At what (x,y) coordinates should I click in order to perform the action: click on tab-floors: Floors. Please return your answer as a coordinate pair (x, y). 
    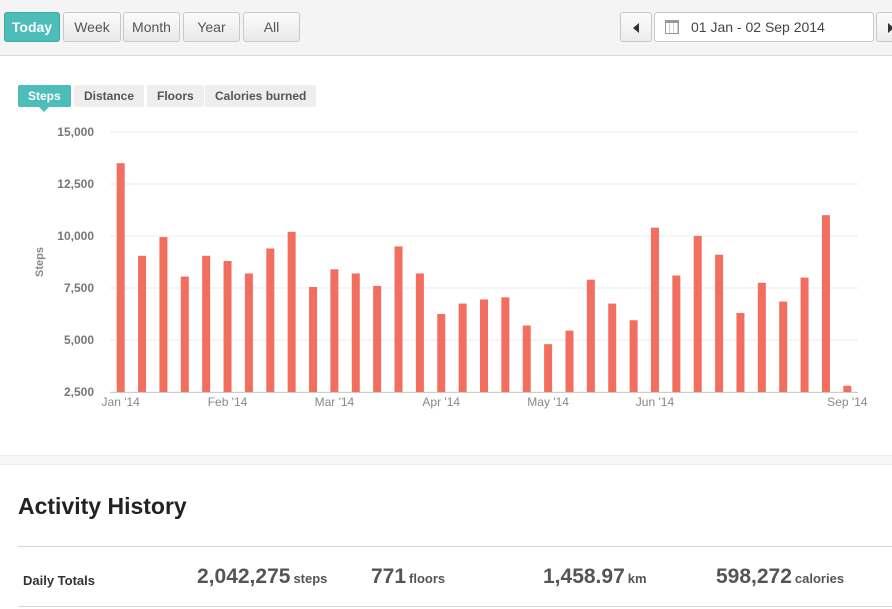
    Looking at the image, I should click on (175, 96).